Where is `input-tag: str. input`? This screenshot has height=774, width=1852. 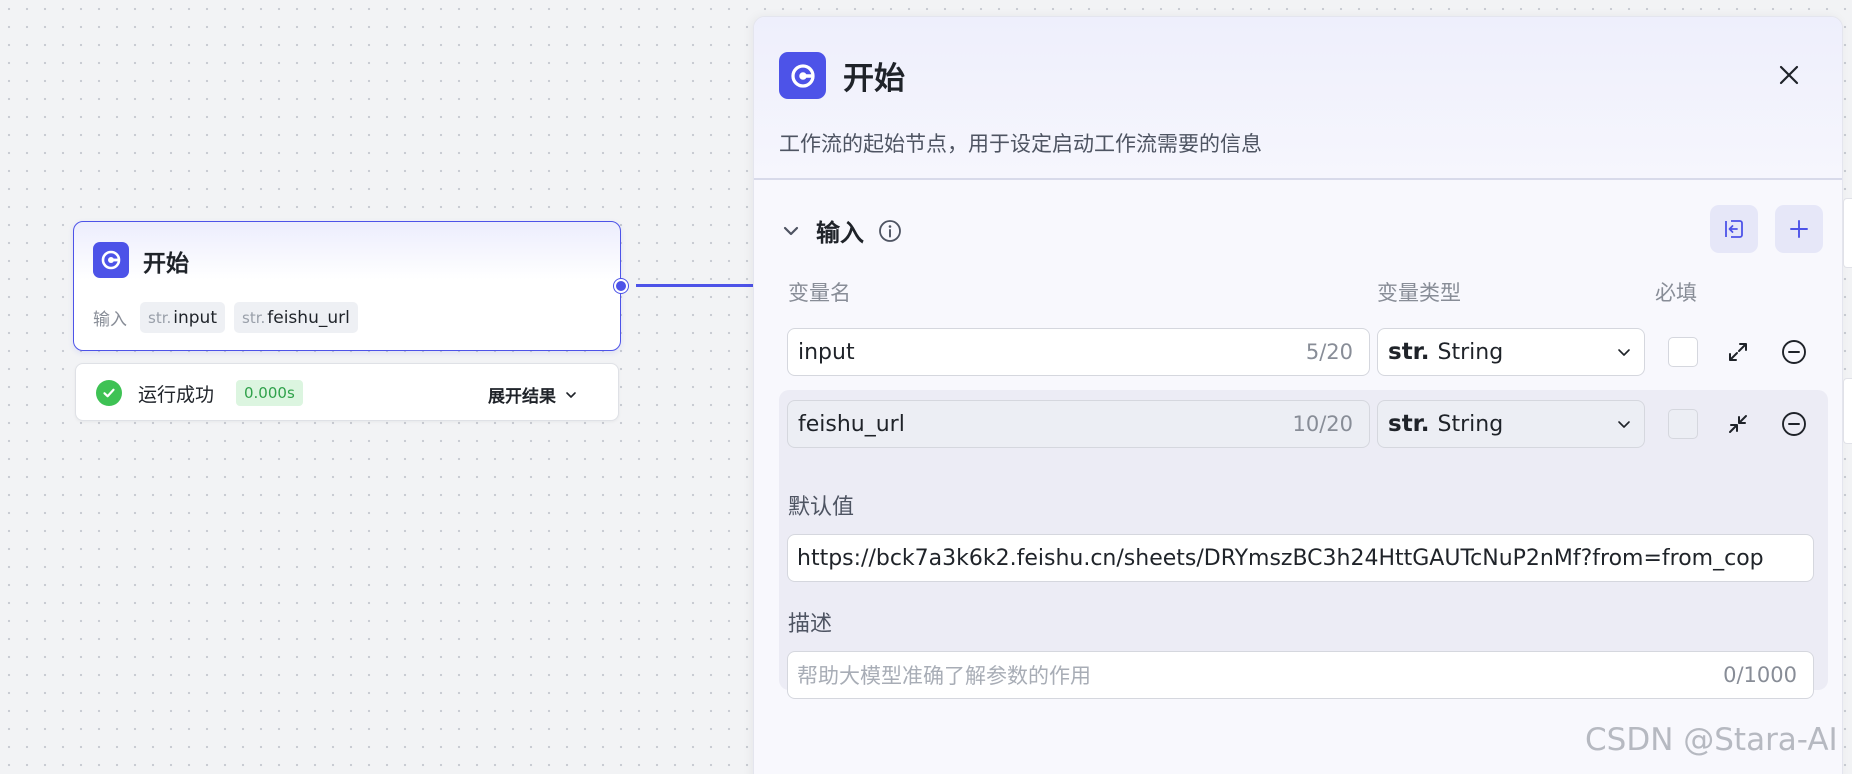 input-tag: str. input is located at coordinates (182, 317).